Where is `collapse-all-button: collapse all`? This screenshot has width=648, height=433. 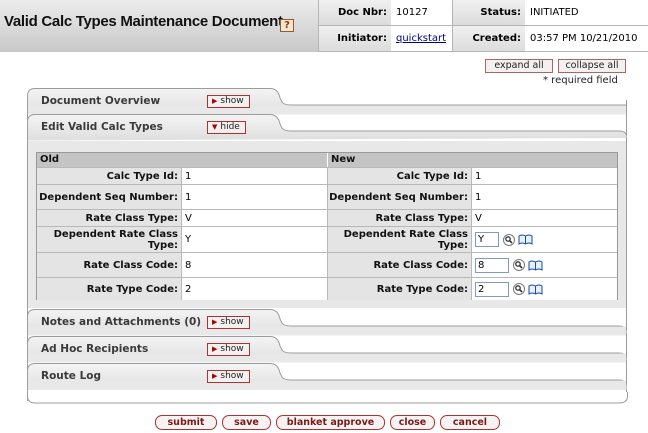 collapse-all-button: collapse all is located at coordinates (592, 66).